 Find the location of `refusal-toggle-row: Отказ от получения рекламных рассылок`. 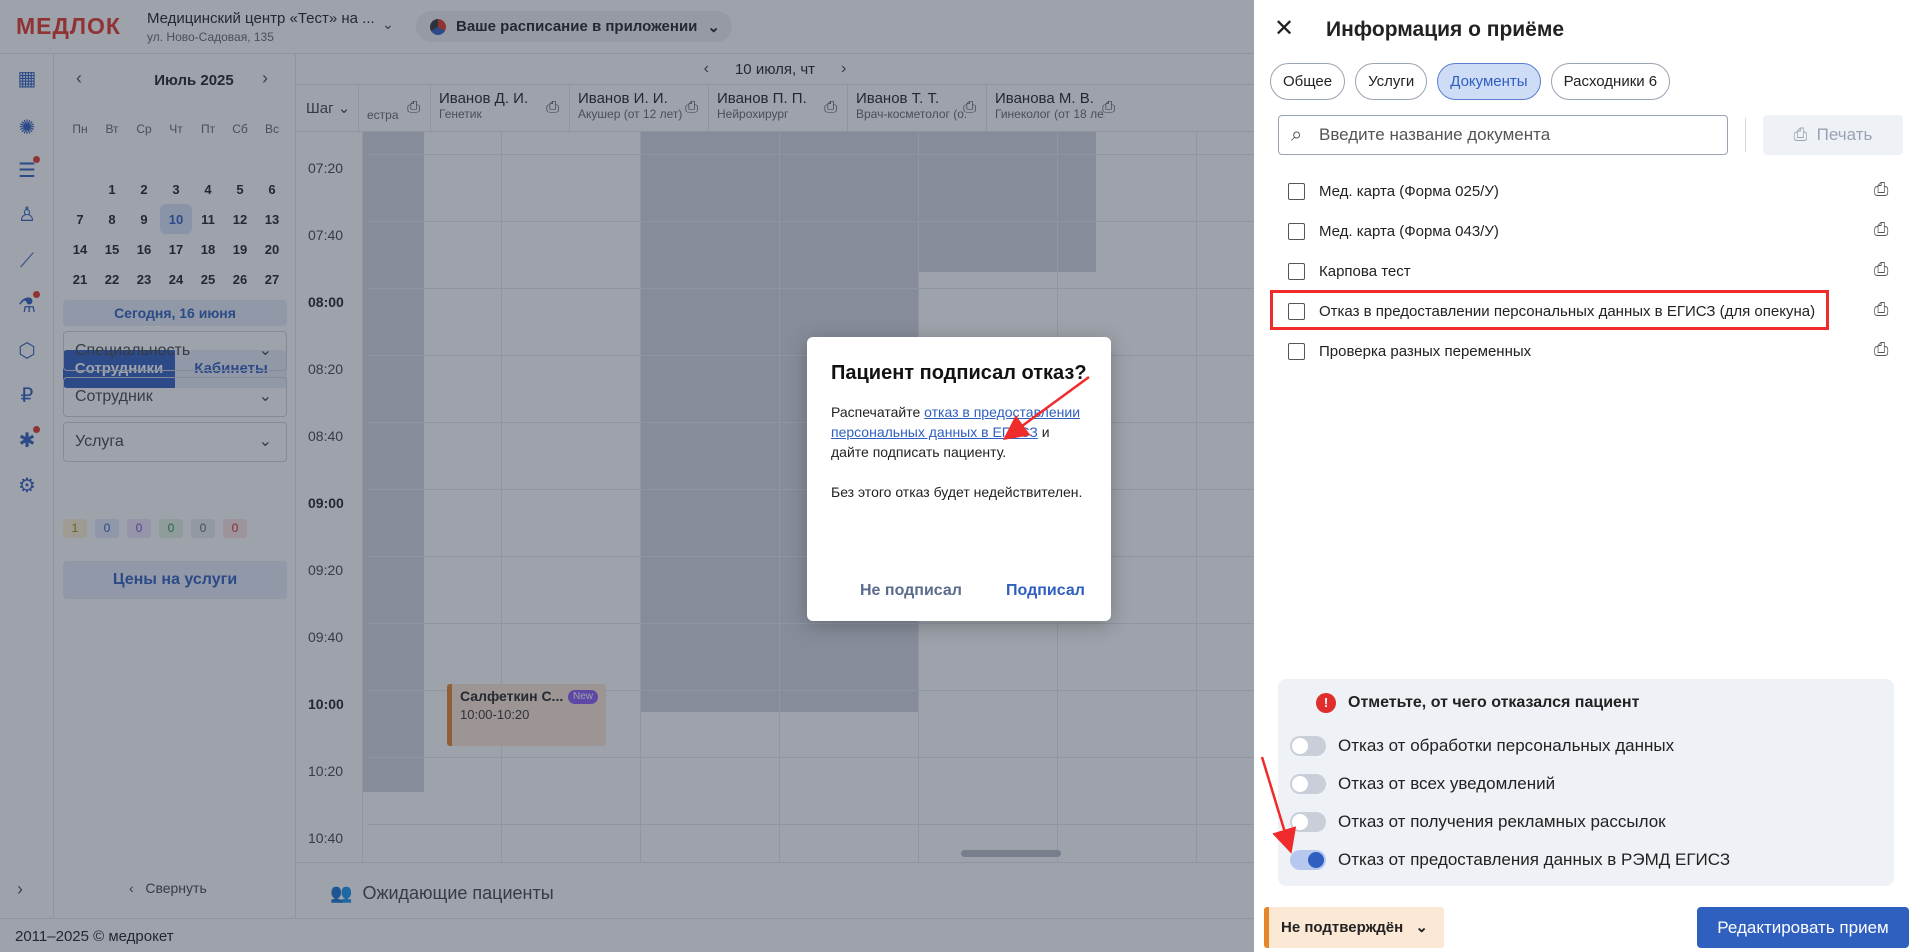

refusal-toggle-row: Отказ от получения рекламных рассылок is located at coordinates (1478, 822).